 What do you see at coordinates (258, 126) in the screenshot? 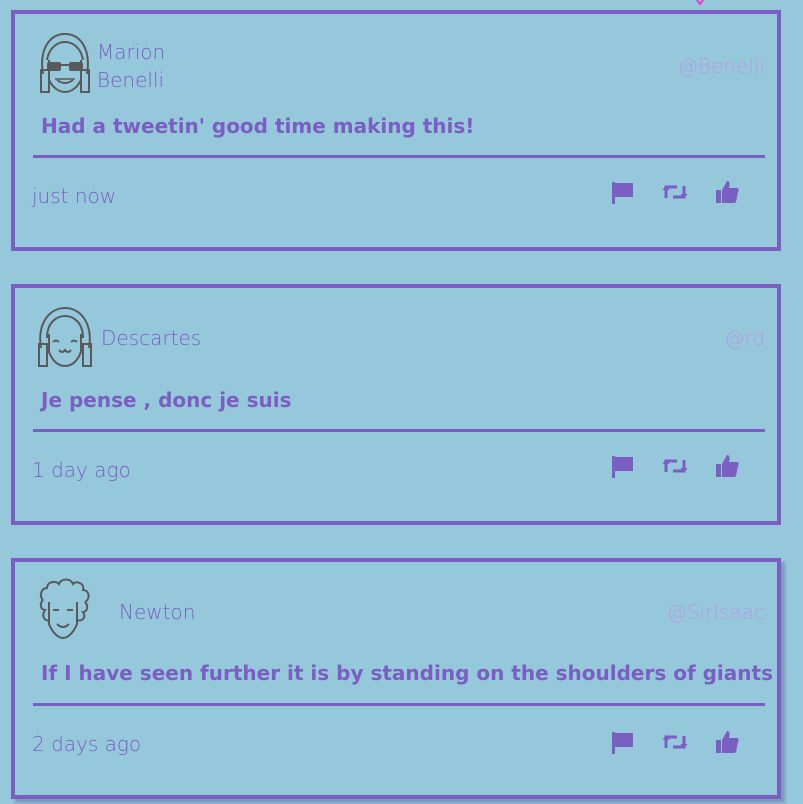
I see `tweet-message: Had a tweetin' good time making this!` at bounding box center [258, 126].